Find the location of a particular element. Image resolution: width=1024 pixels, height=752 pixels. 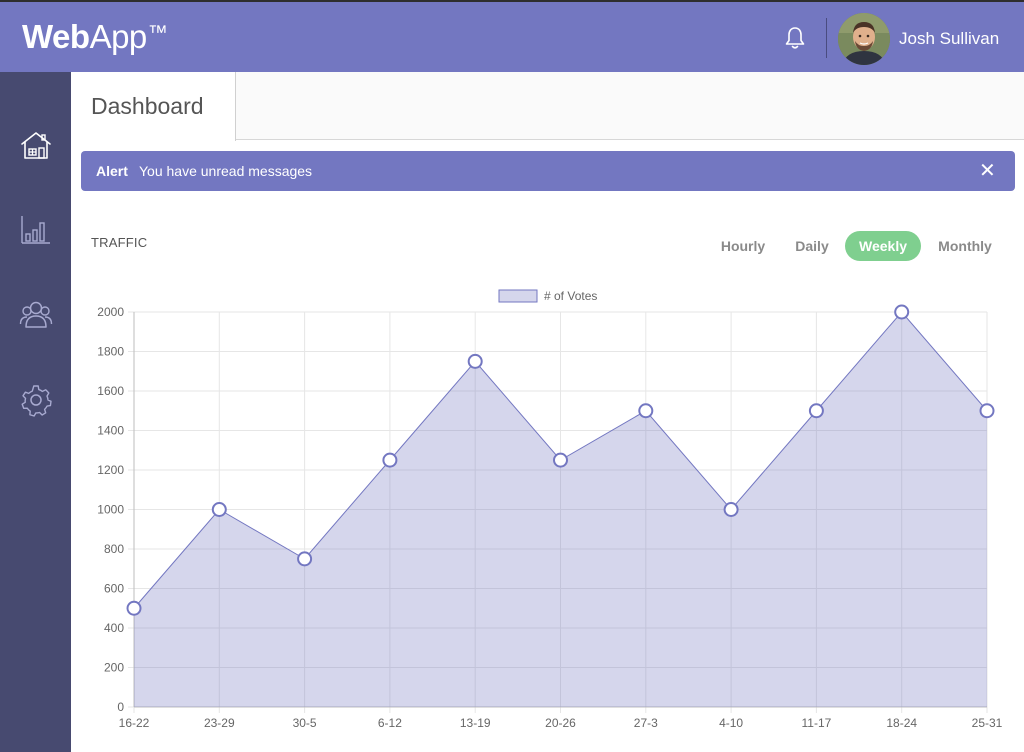

x-tick-label: 11-17 is located at coordinates (816, 723).